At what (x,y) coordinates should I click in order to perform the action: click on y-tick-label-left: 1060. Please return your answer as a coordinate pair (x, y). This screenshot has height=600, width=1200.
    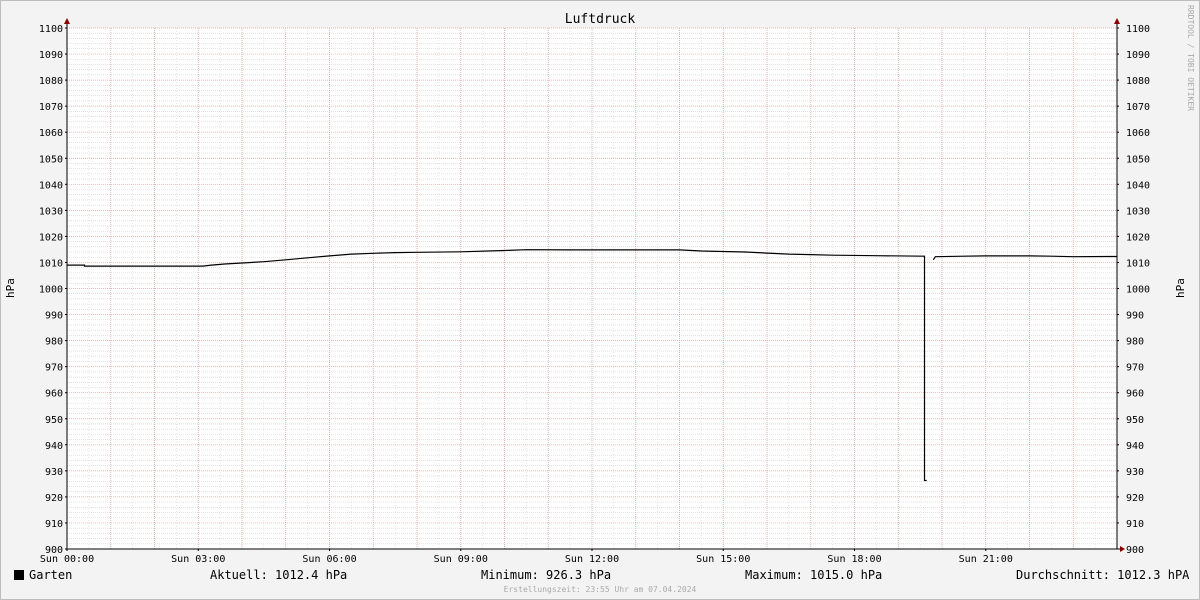
    Looking at the image, I should click on (51, 133).